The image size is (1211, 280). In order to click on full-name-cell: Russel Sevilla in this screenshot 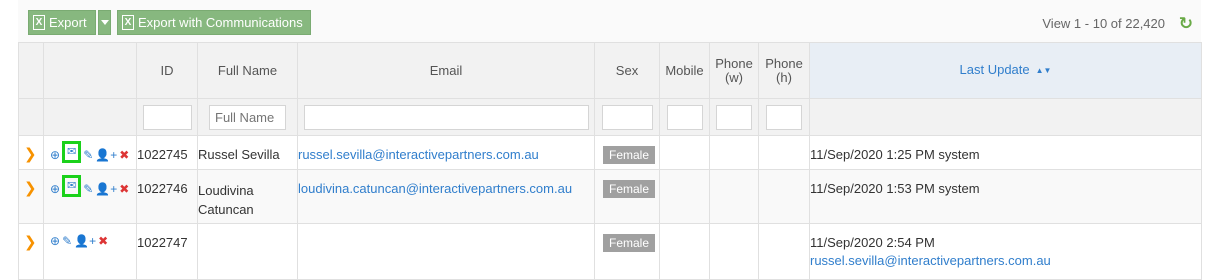, I will do `click(247, 152)`.